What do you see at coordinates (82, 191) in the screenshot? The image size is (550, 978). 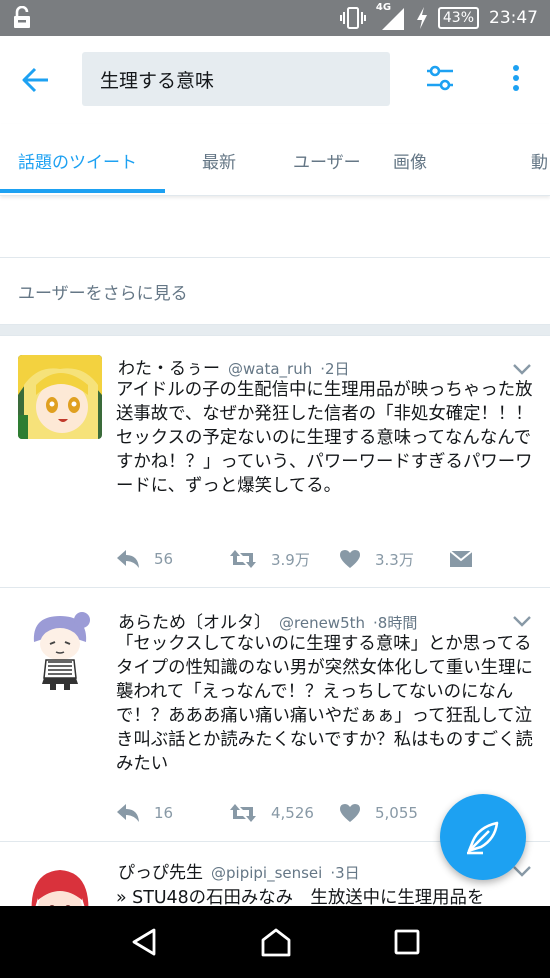 I see `active-tab-indicator` at bounding box center [82, 191].